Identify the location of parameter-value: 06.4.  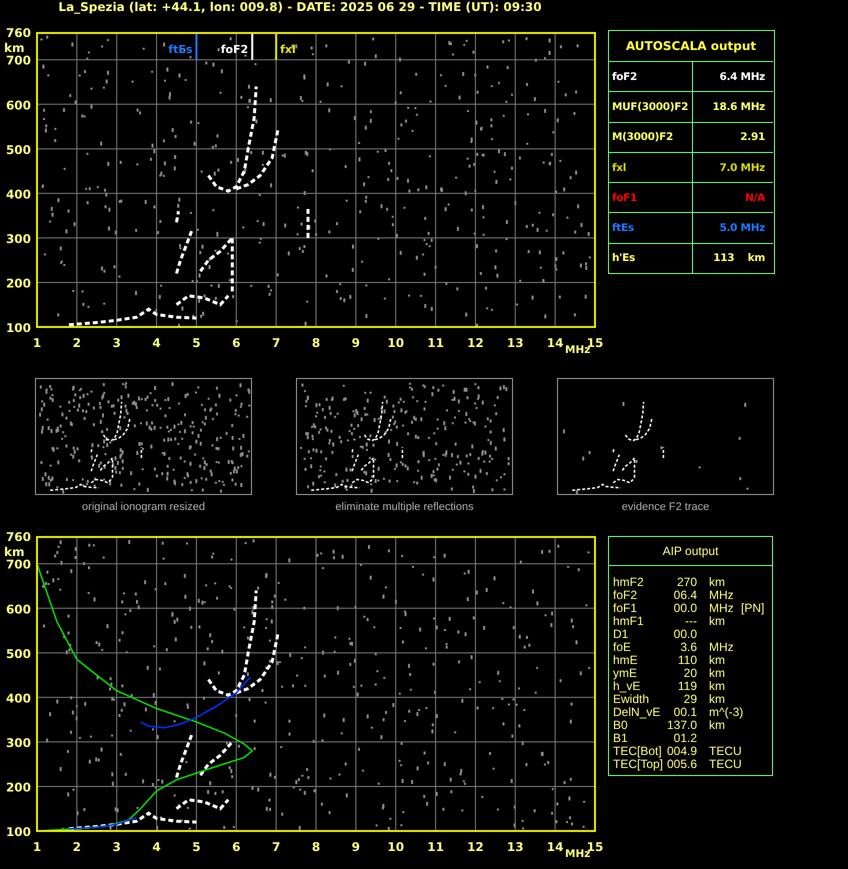
(684, 595).